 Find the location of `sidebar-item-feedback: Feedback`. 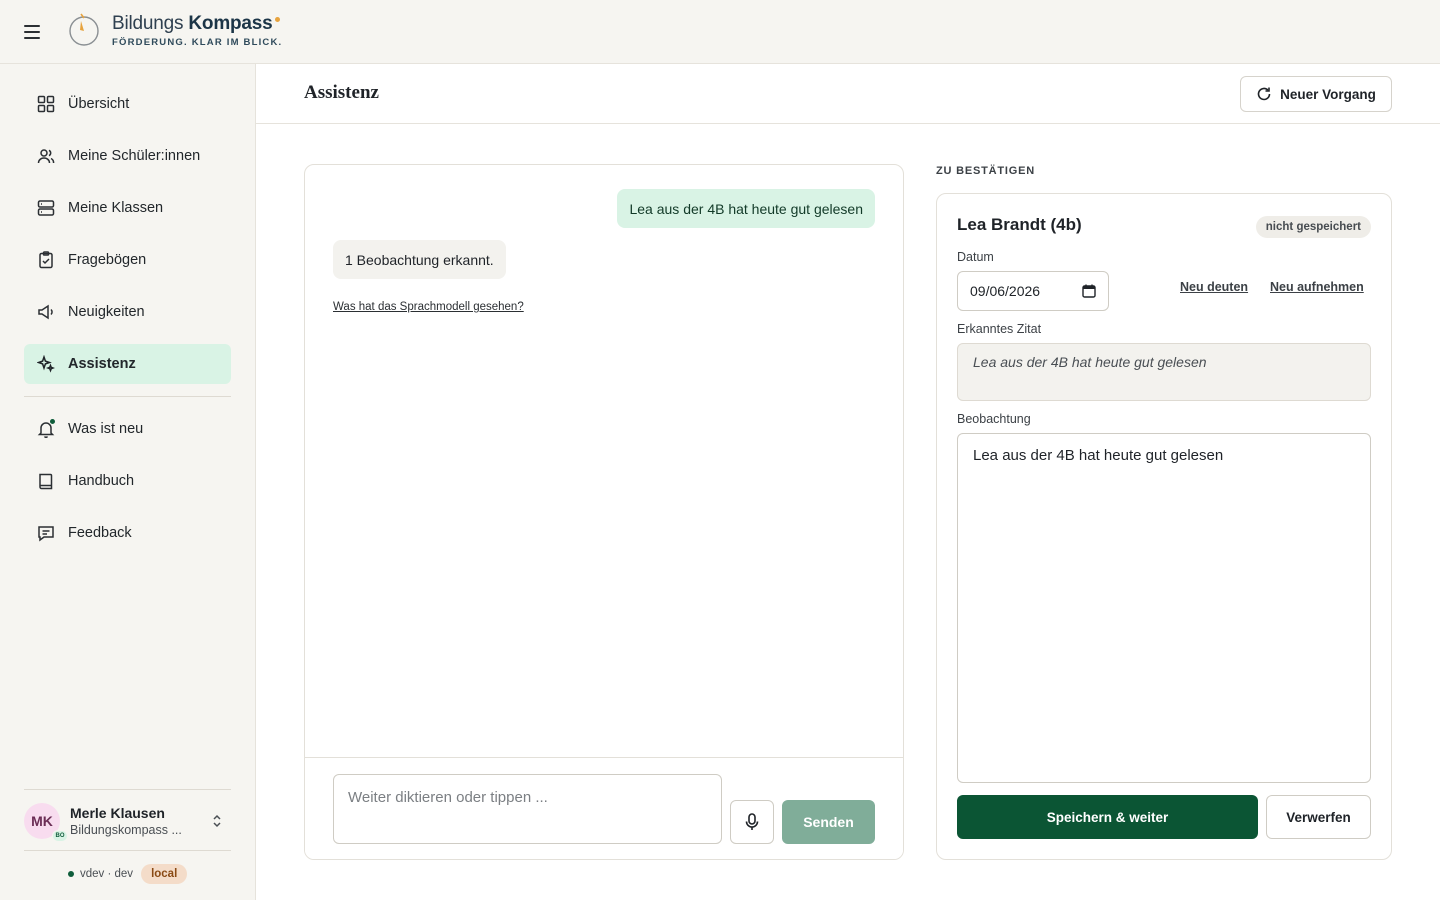

sidebar-item-feedback: Feedback is located at coordinates (127, 533).